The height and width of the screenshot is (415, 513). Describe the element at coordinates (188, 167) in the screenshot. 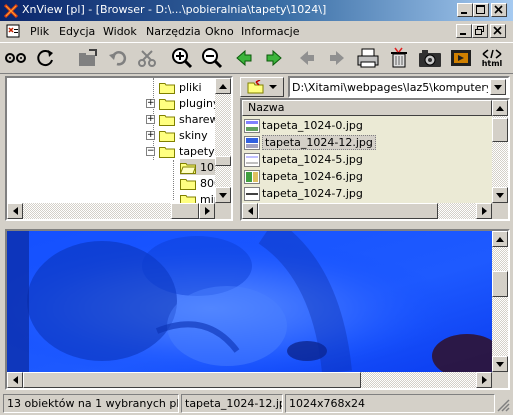

I see `folder-open-icon` at that location.